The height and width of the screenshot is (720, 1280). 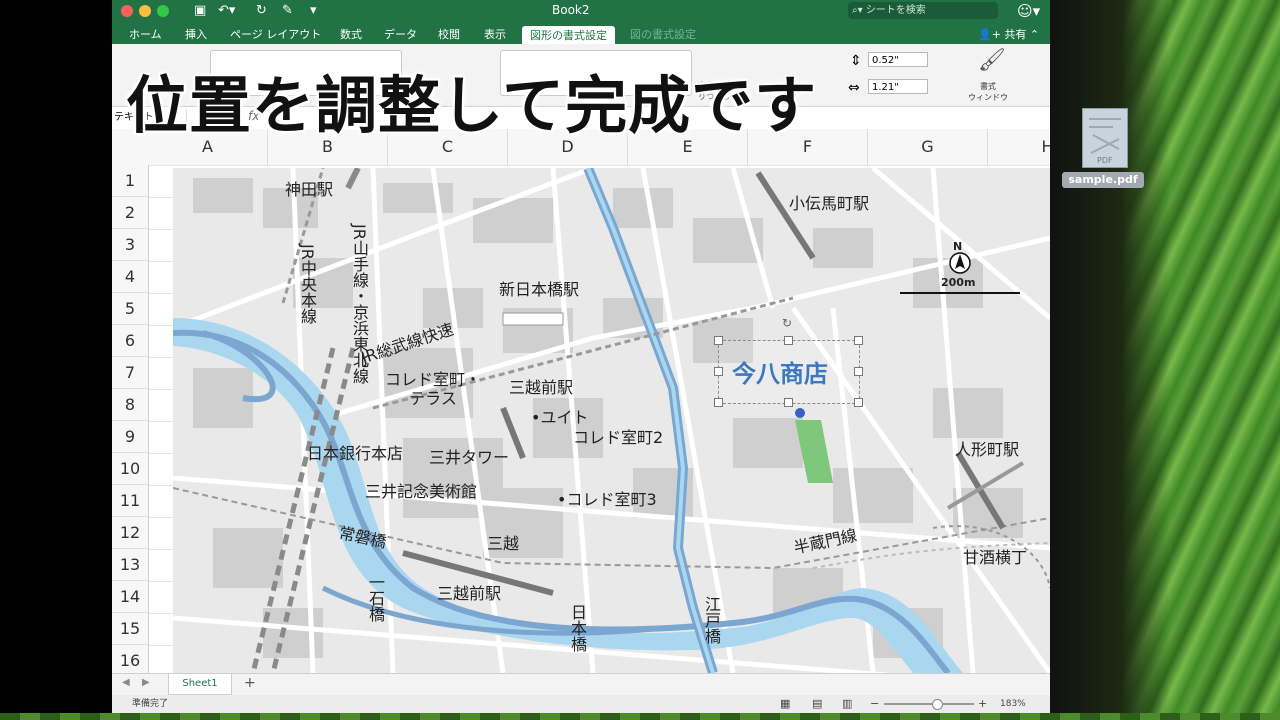 I want to click on tab-review: 校閲, so click(x=449, y=34).